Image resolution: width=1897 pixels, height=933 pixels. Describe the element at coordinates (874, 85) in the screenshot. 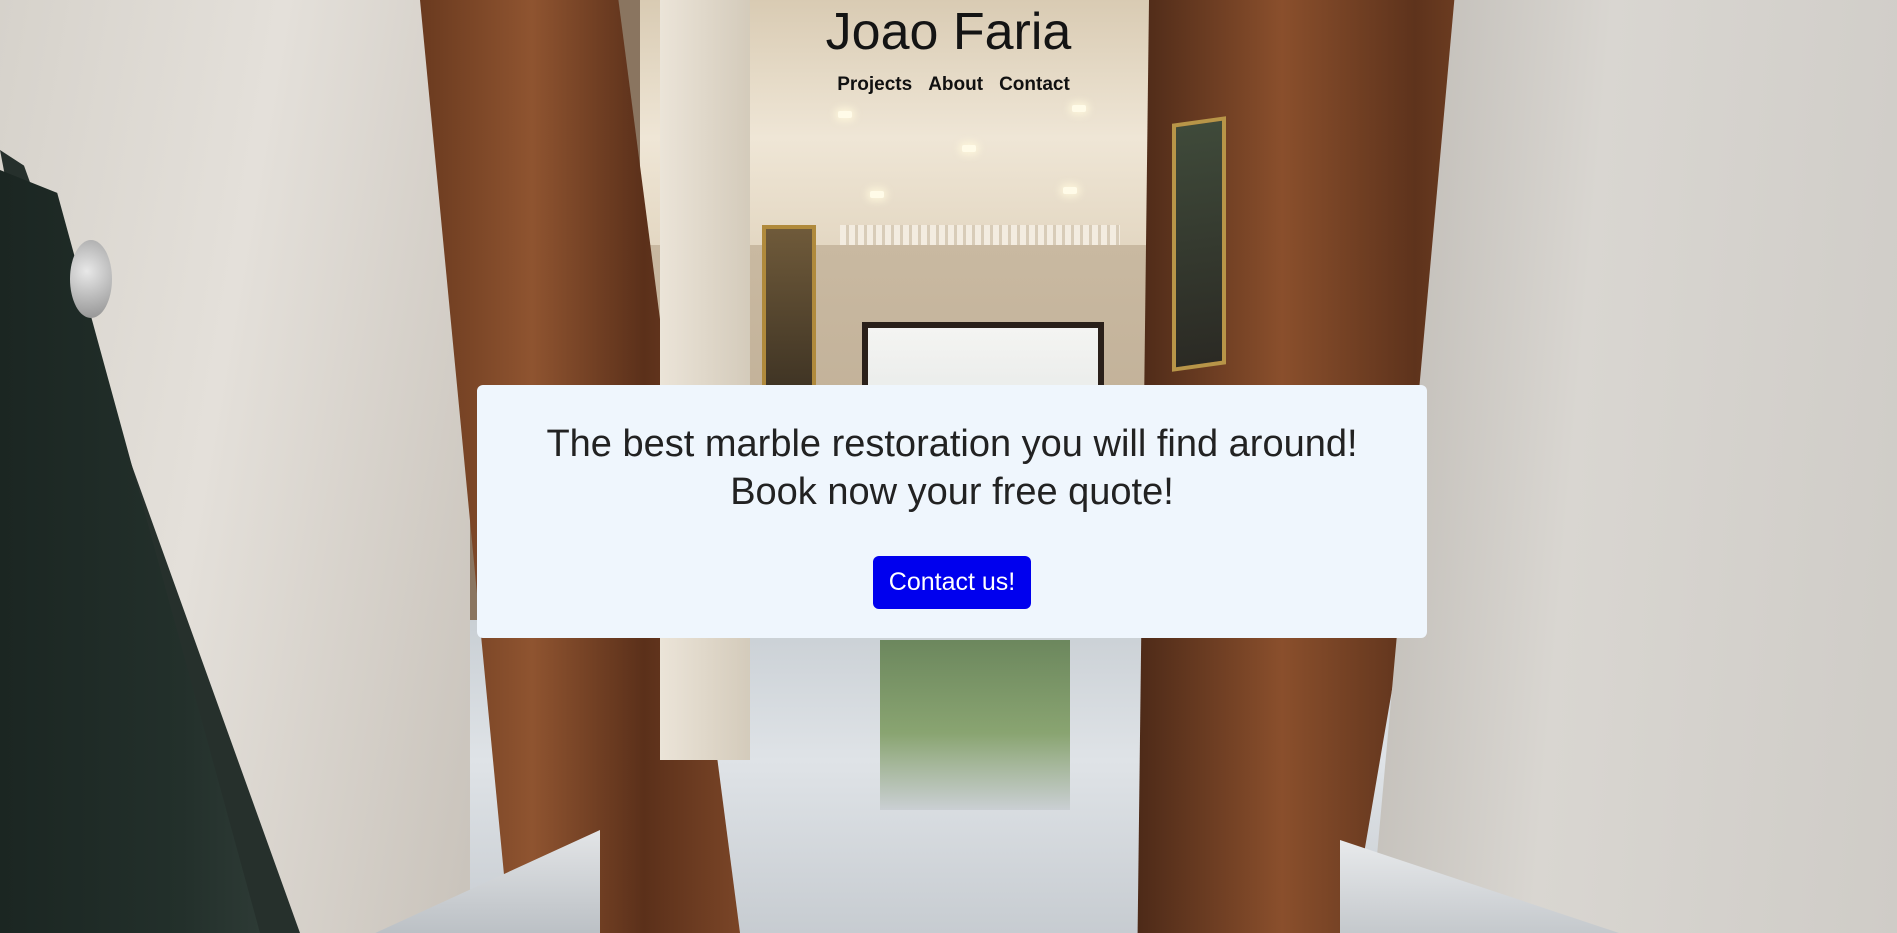

I see `nav-link-projects: Projects` at that location.